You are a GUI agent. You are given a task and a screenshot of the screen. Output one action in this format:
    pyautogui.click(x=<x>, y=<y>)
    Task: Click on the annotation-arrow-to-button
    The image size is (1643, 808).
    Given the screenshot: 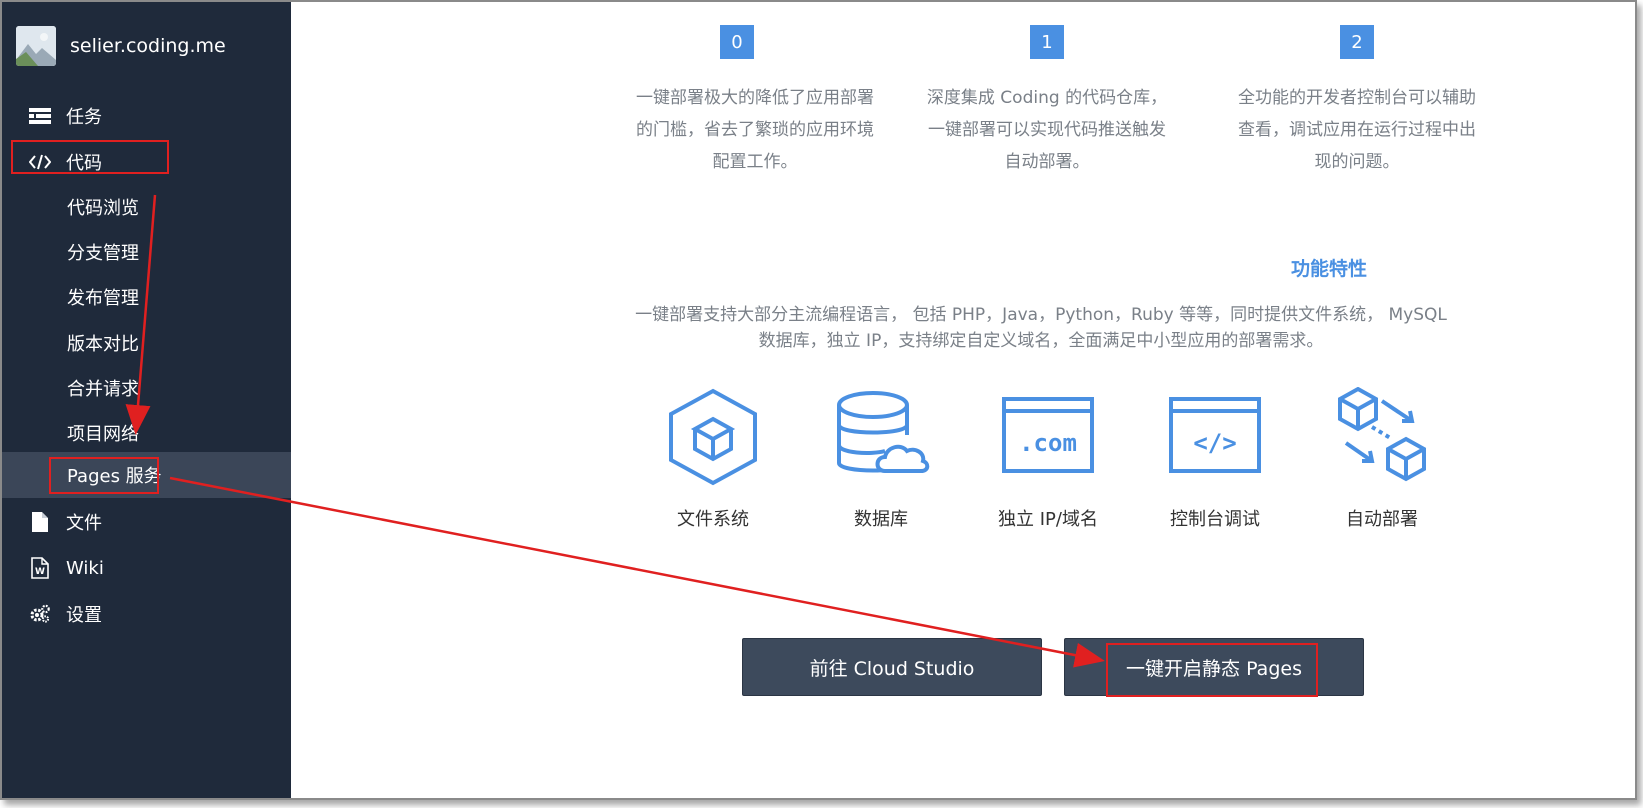 What is the action you would take?
    pyautogui.click(x=637, y=572)
    